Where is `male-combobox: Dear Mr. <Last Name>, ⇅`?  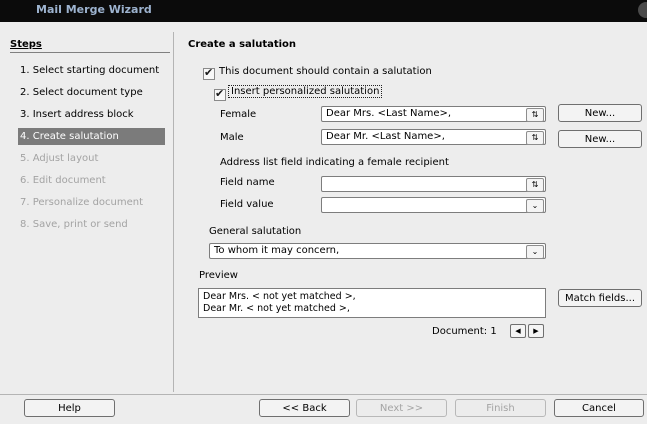
male-combobox: Dear Mr. <Last Name>, ⇅ is located at coordinates (433, 137).